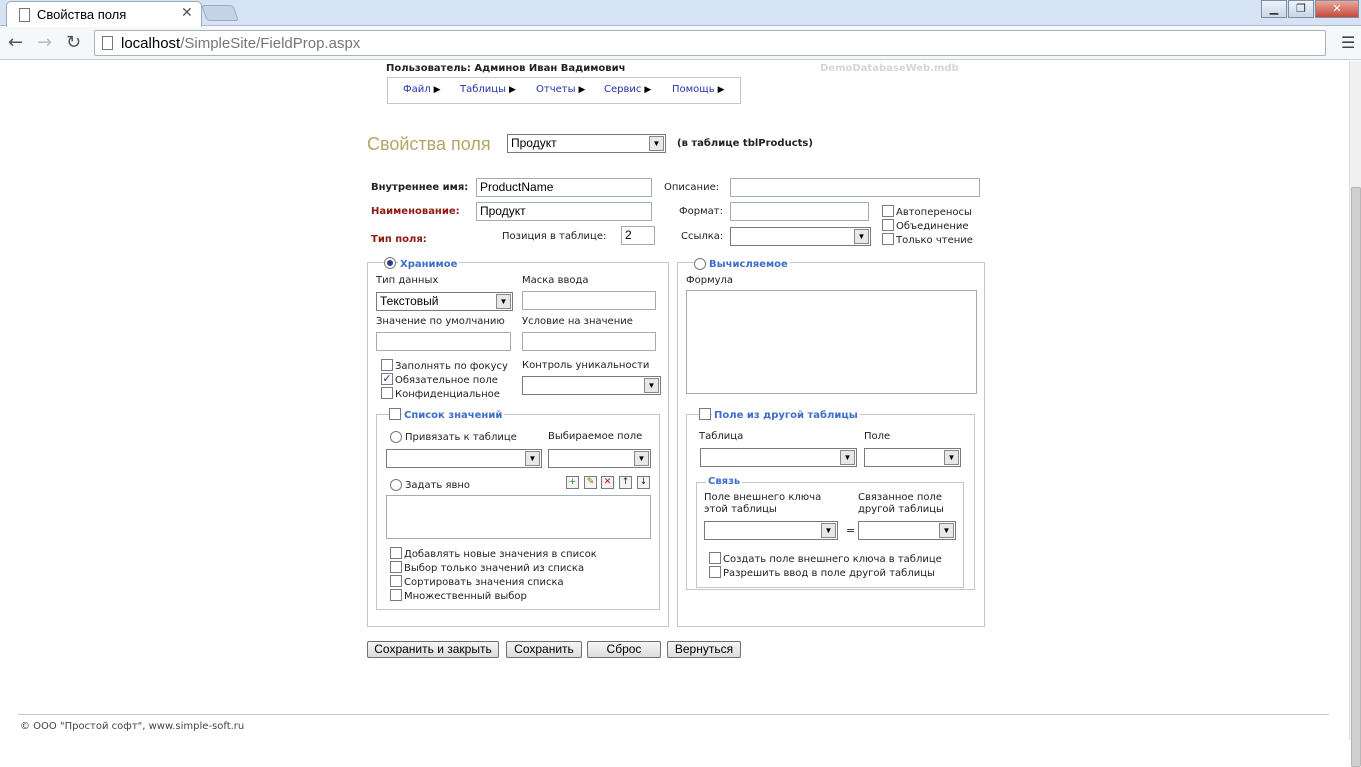 The height and width of the screenshot is (767, 1361). I want to click on menu-icon: ☰, so click(1348, 42).